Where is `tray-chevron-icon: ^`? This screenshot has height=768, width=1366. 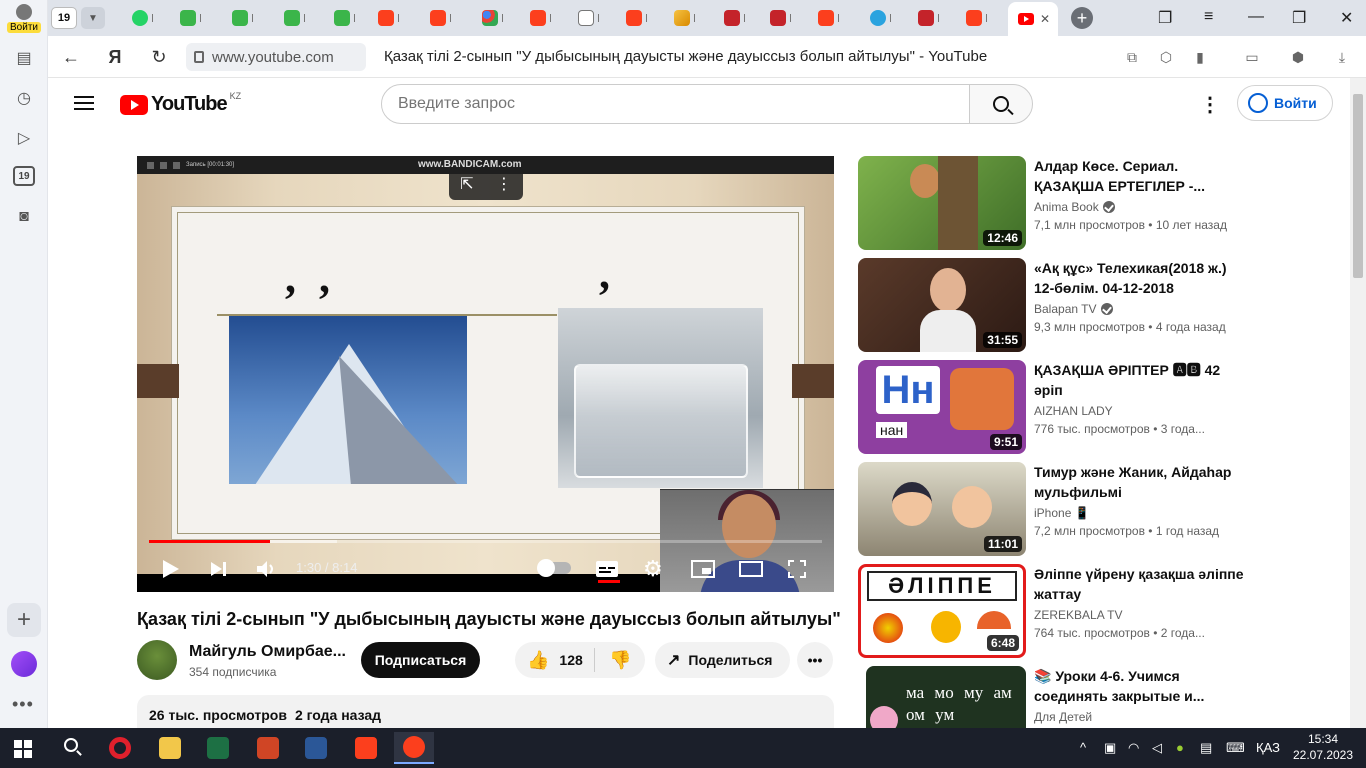
tray-chevron-icon: ^ is located at coordinates (1083, 747).